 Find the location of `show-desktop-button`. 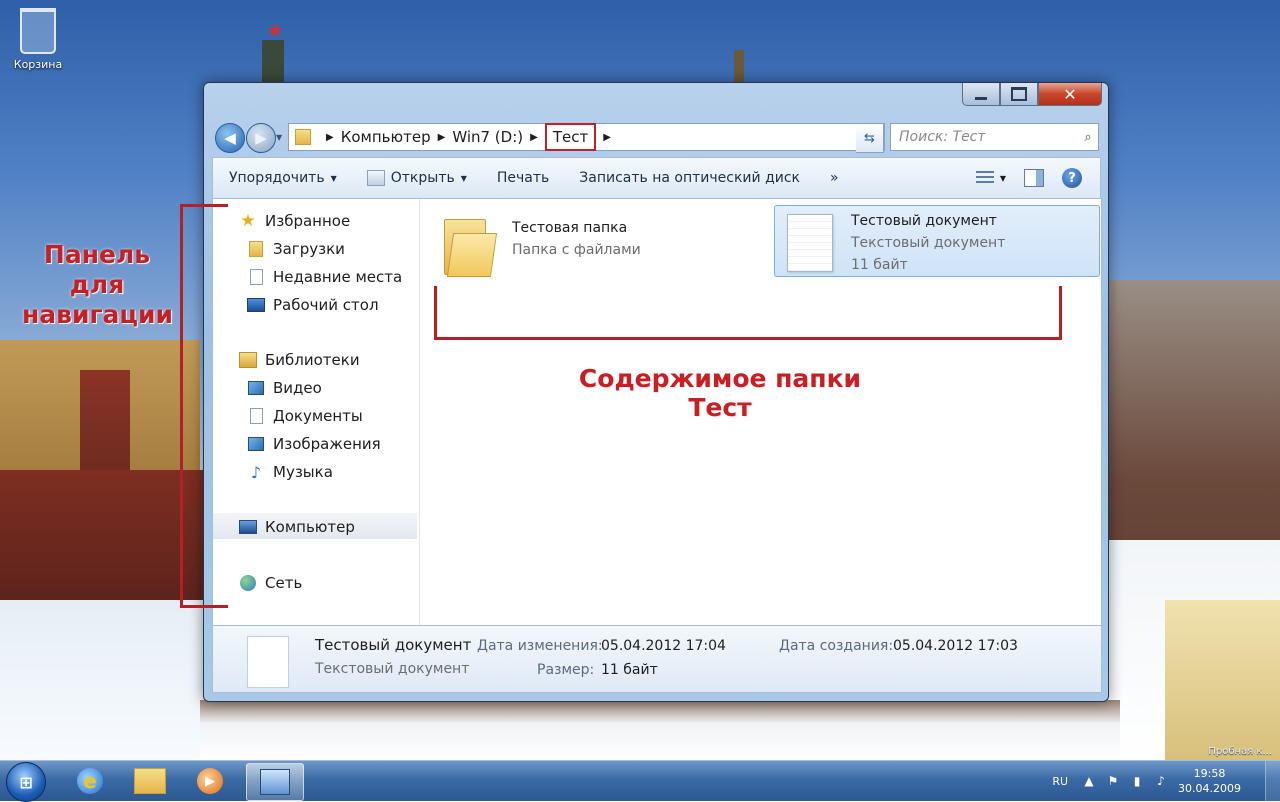

show-desktop-button is located at coordinates (1272, 781).